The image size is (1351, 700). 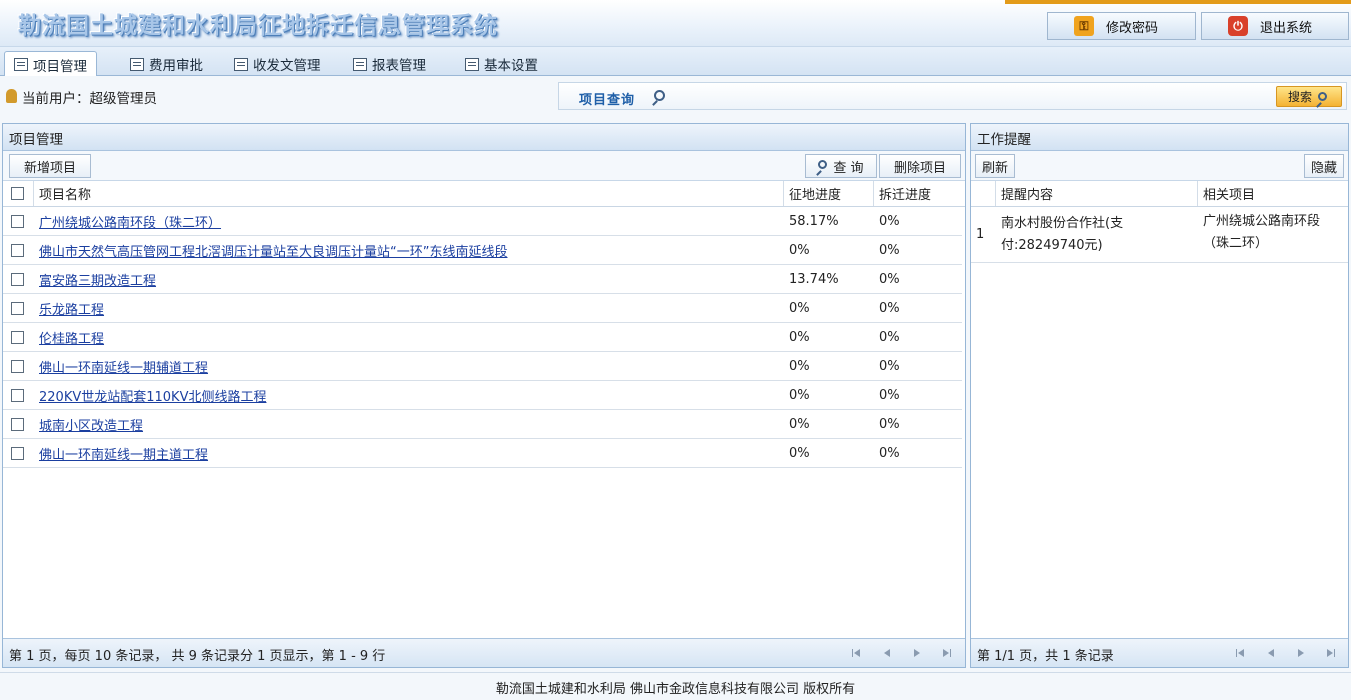 What do you see at coordinates (1159, 166) in the screenshot?
I see `reminder-toolbar: 刷新 隐藏` at bounding box center [1159, 166].